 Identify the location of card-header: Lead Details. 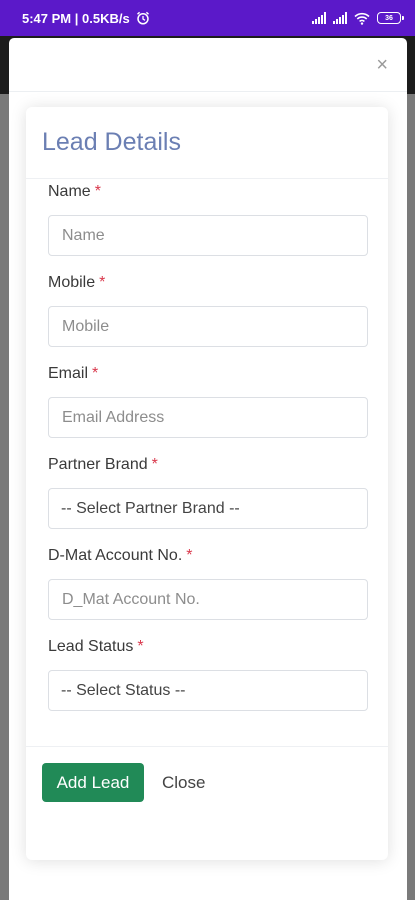
(207, 143).